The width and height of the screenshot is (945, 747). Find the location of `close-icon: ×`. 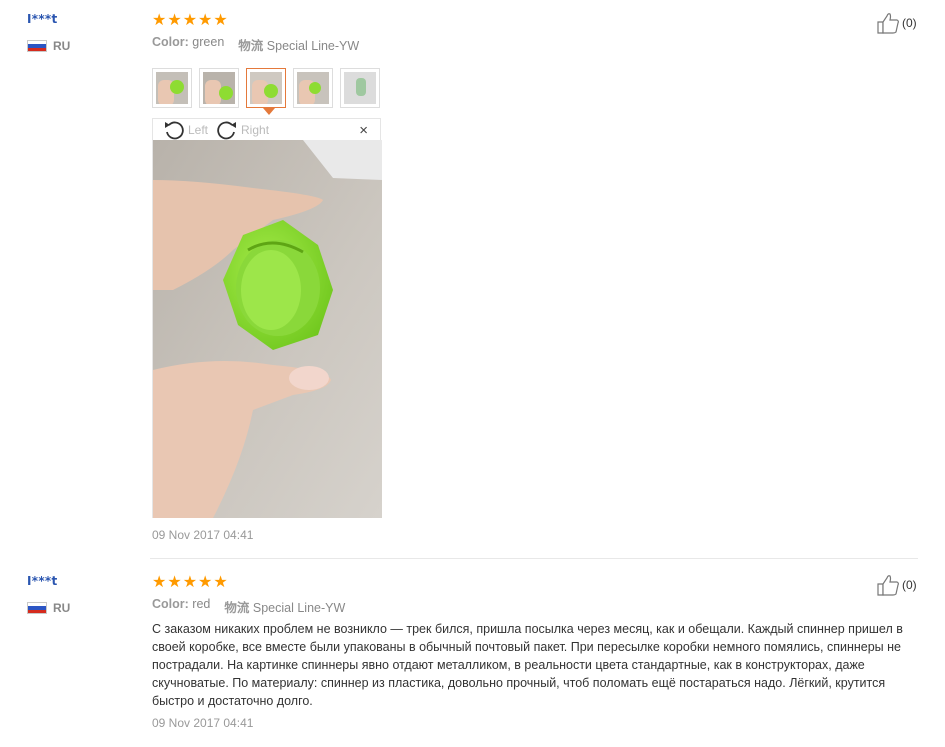

close-icon: × is located at coordinates (363, 130).